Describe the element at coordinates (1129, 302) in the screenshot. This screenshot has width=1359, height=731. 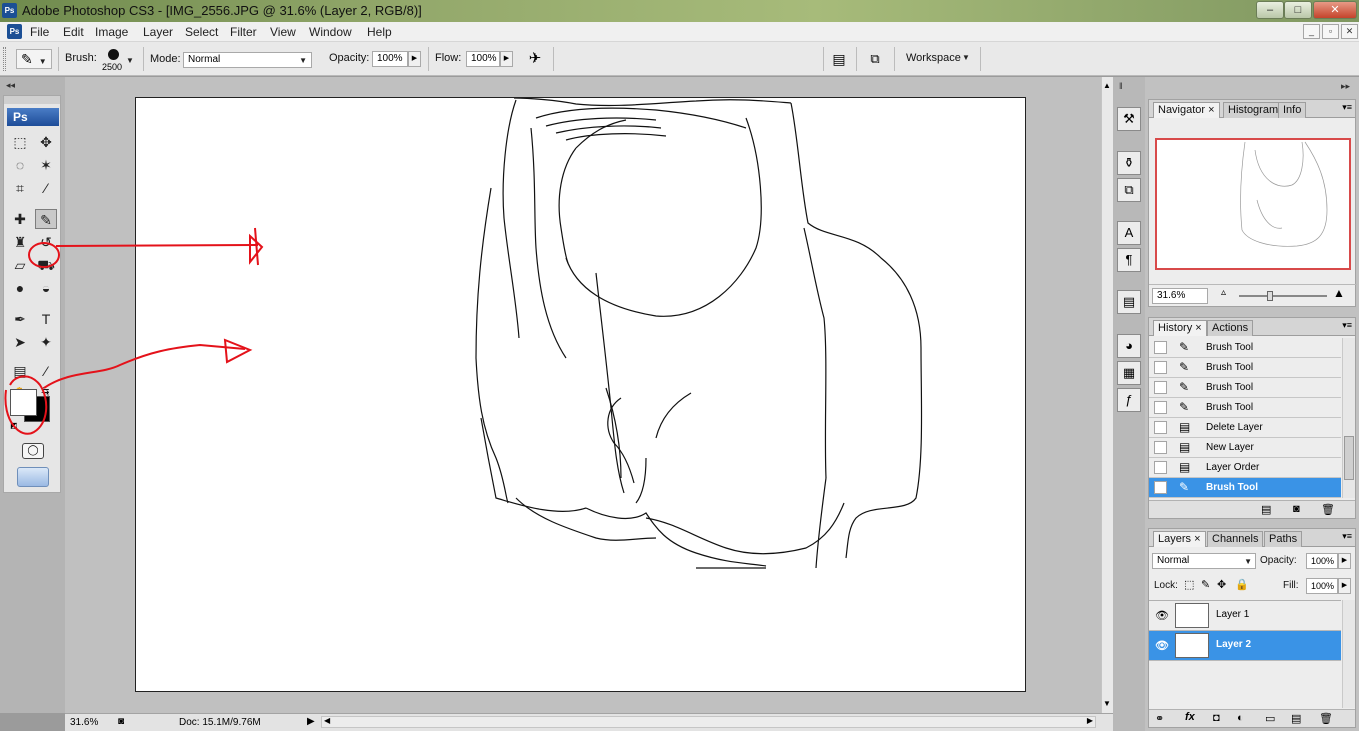
I see `layer-comps-icon: ▤` at that location.